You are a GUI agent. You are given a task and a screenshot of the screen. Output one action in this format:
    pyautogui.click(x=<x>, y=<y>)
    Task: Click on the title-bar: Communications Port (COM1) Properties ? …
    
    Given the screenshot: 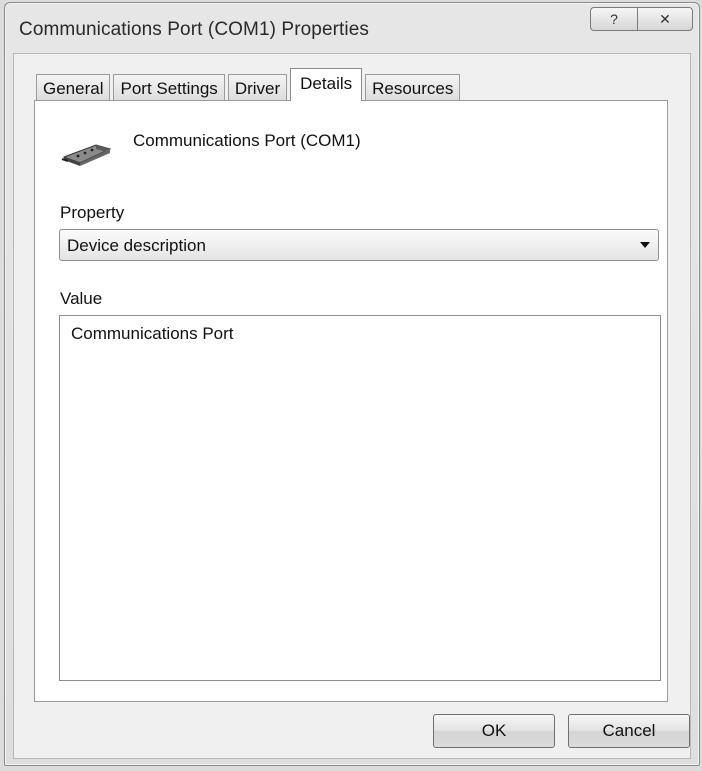 What is the action you would take?
    pyautogui.click(x=352, y=28)
    